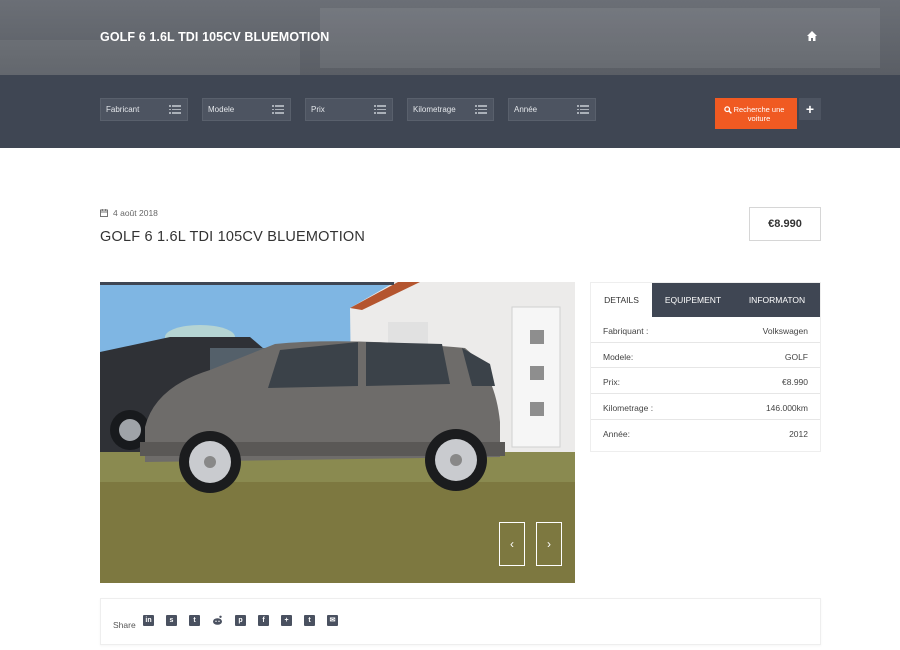  What do you see at coordinates (246, 109) in the screenshot?
I see `filter-modele: Modele` at bounding box center [246, 109].